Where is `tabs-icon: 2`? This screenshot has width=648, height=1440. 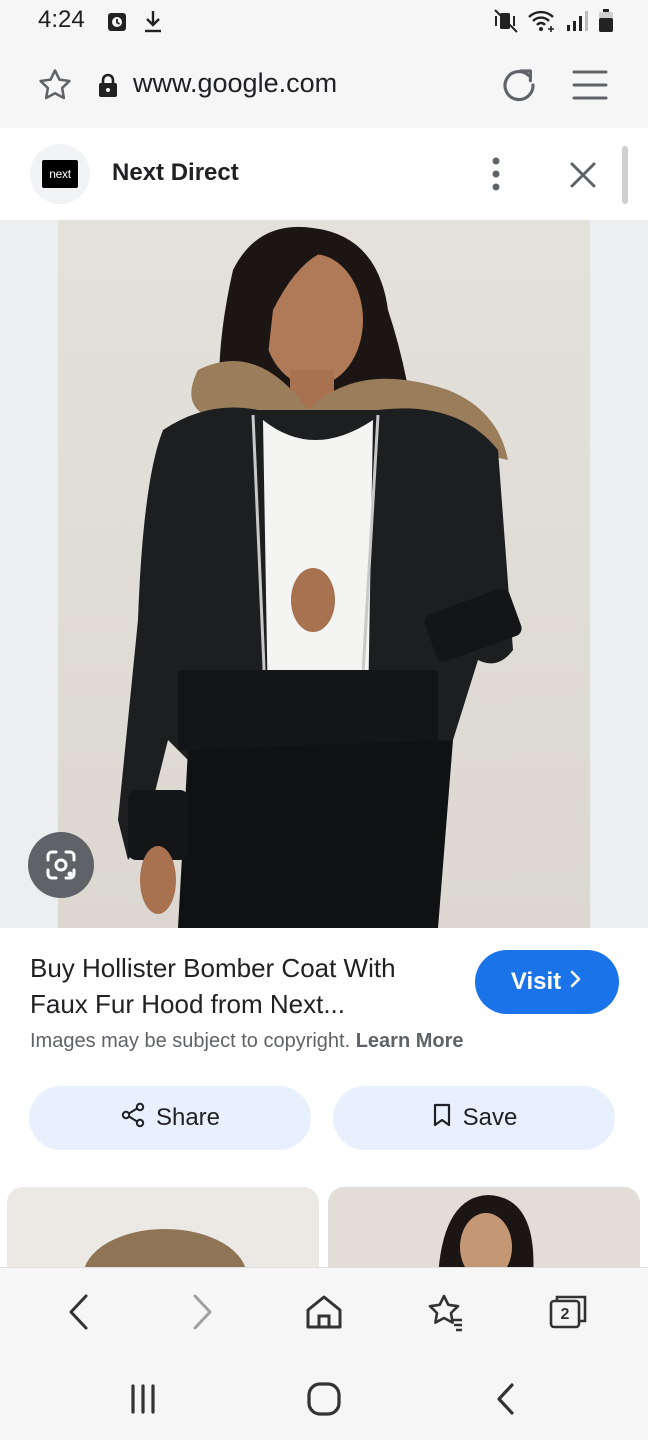 tabs-icon: 2 is located at coordinates (568, 1312).